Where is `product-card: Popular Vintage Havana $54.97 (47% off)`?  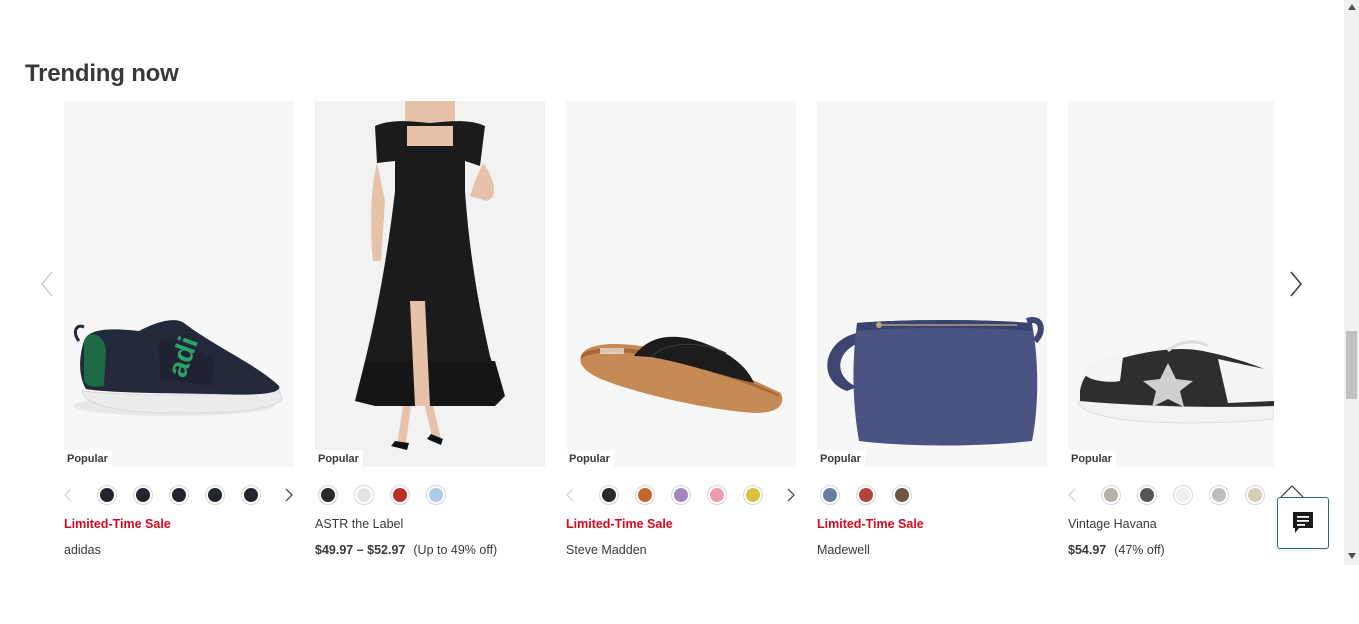
product-card: Popular Vintage Havana $54.97 (47% off) is located at coordinates (1171, 336).